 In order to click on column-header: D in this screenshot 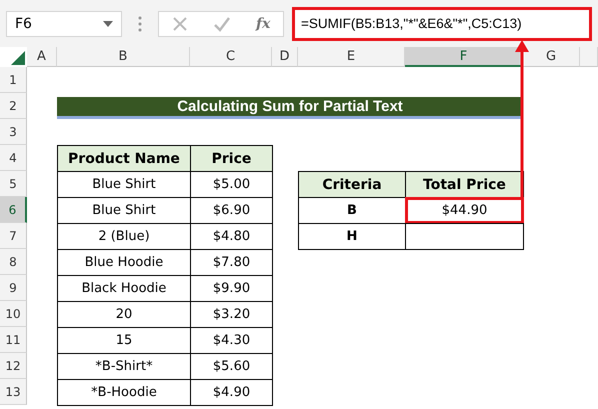, I will do `click(285, 57)`.